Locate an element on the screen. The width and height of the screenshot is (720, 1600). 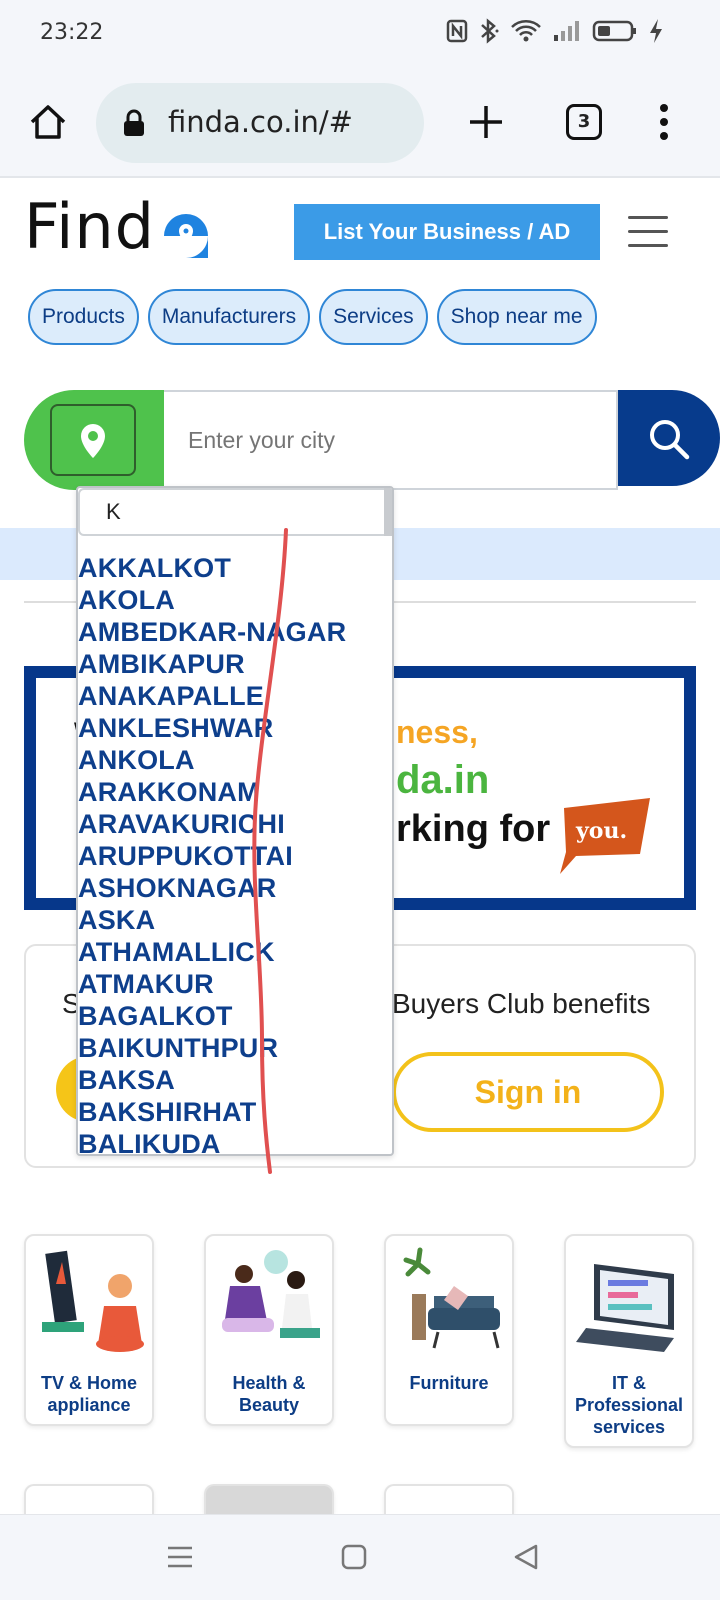
city-option: BAKSHIRHAT is located at coordinates (212, 1112).